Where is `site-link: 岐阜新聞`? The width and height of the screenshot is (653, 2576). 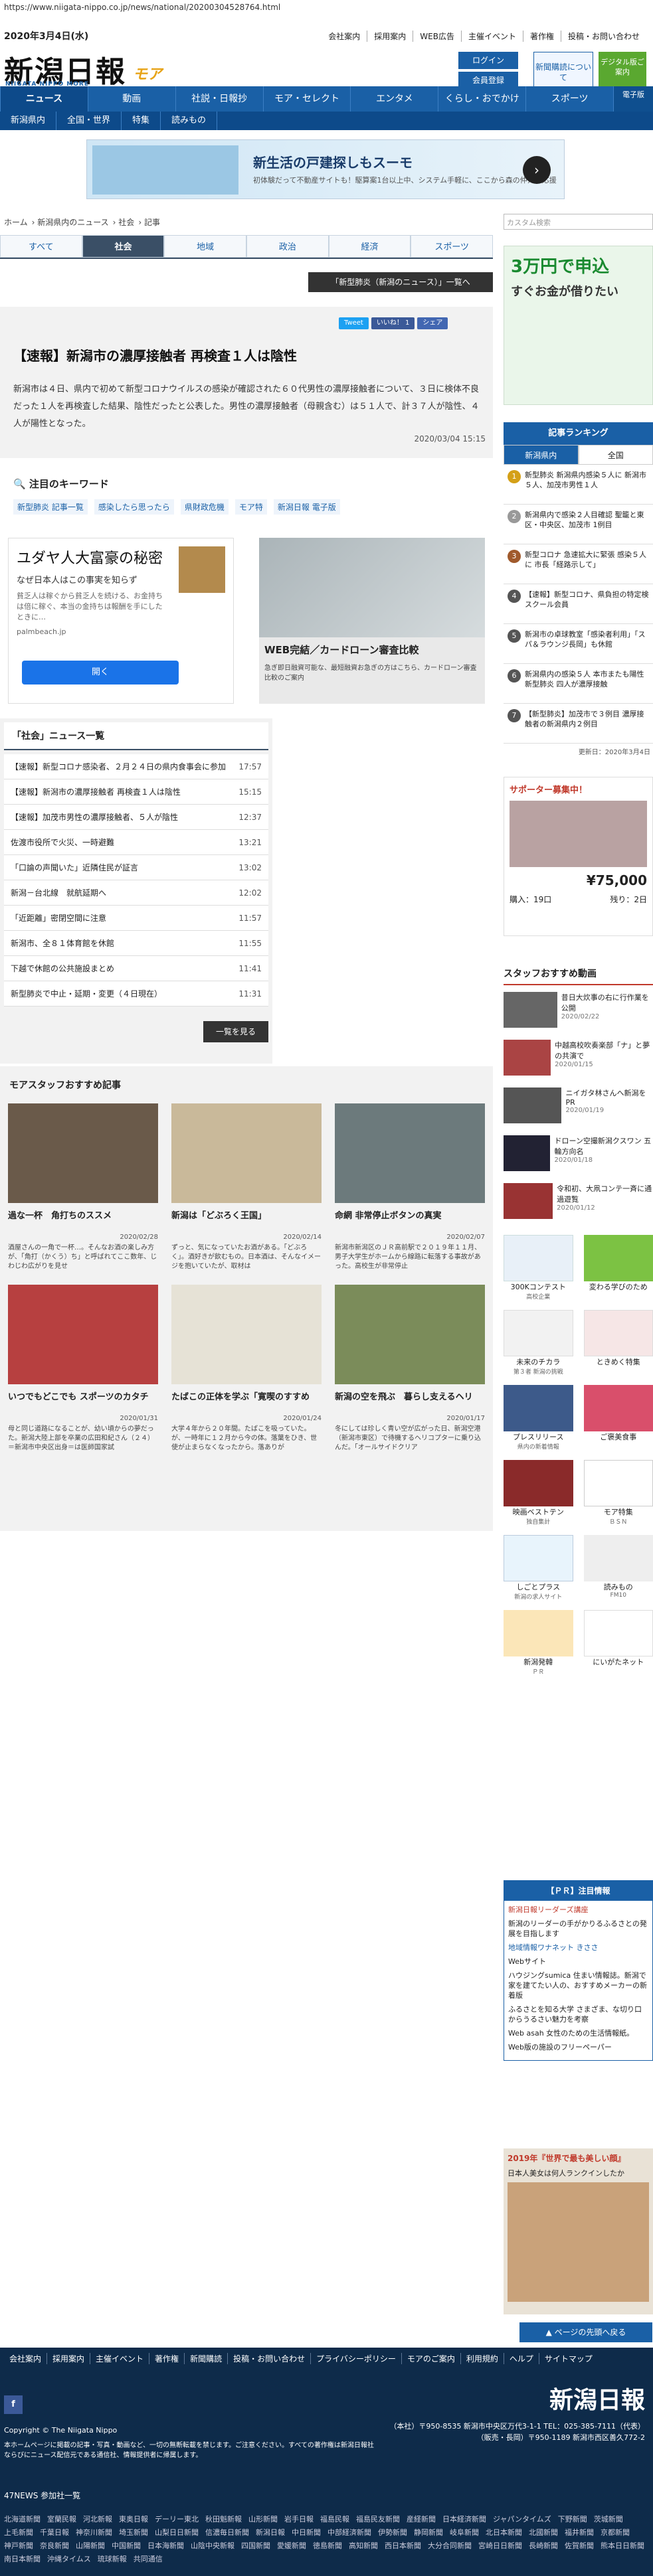
site-link: 岐阜新聞 is located at coordinates (465, 2532).